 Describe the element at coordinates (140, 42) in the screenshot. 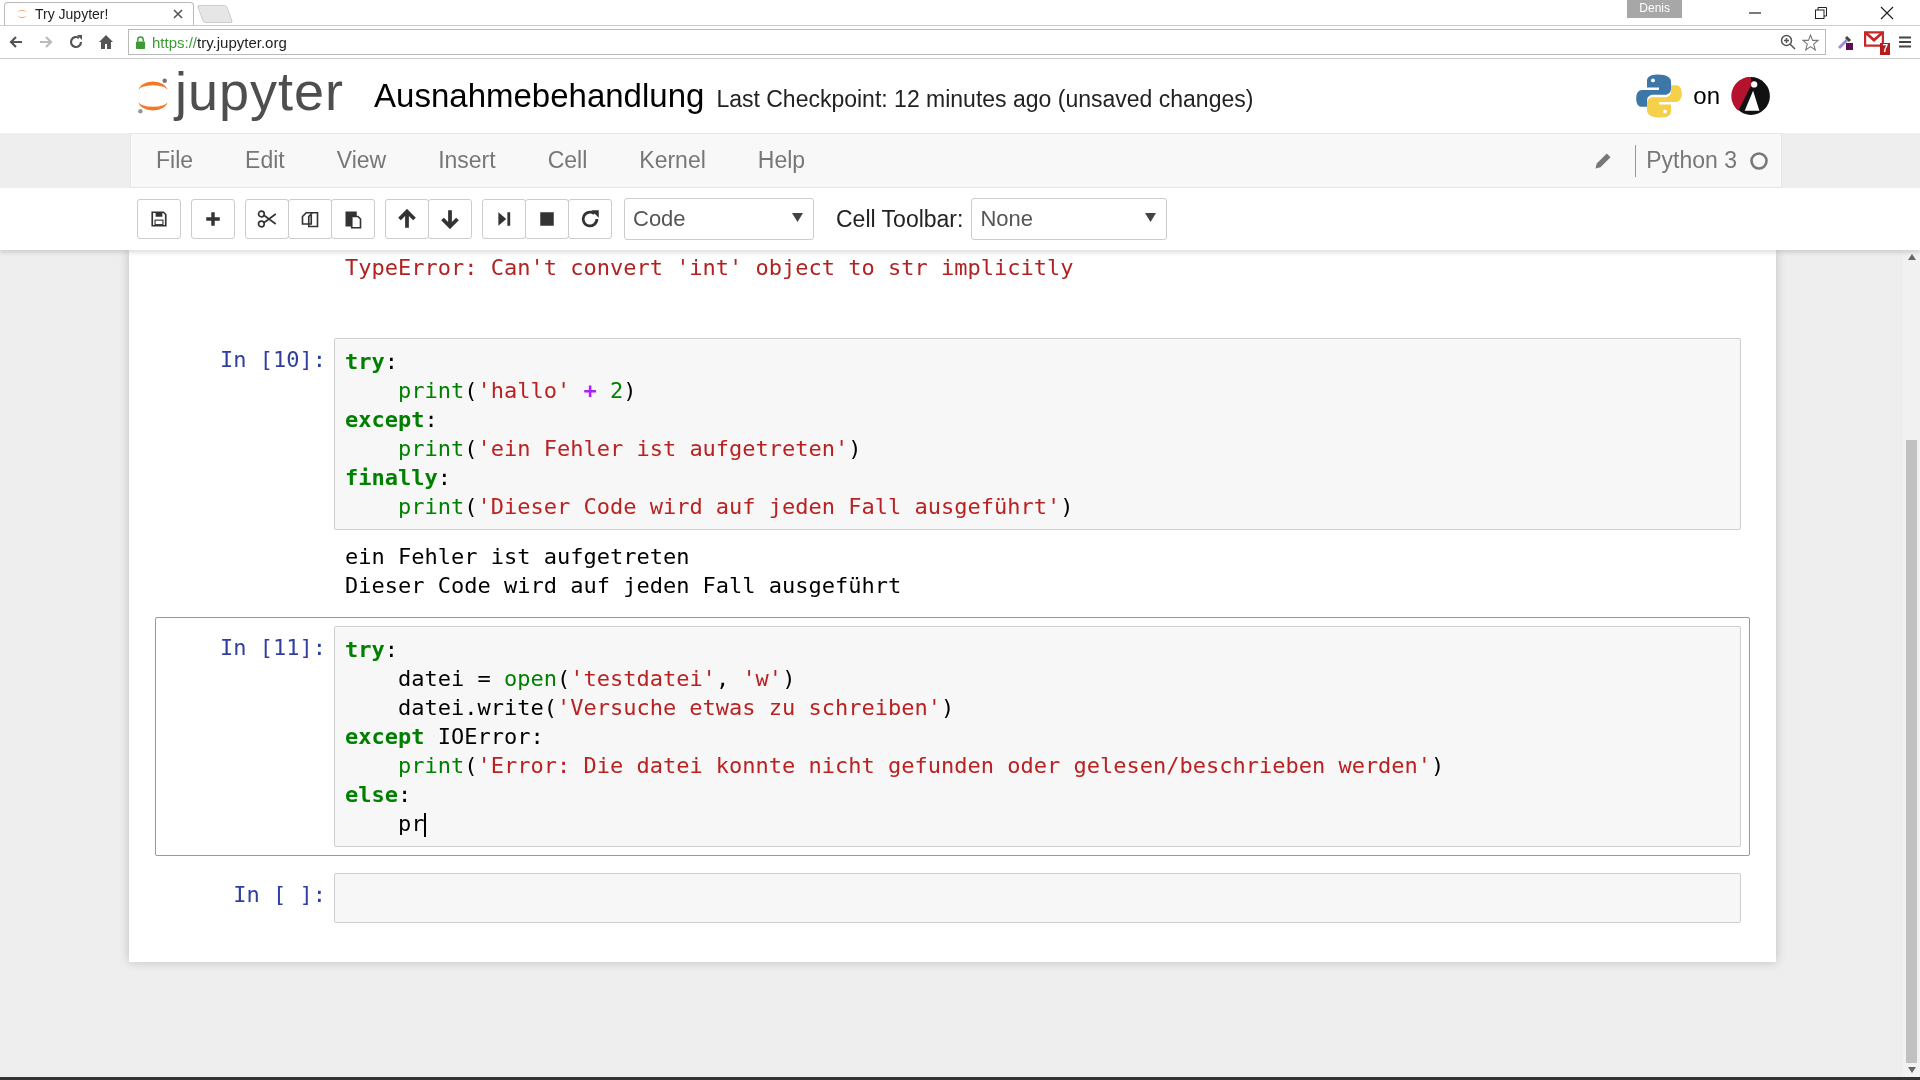

I see `lock-icon` at that location.